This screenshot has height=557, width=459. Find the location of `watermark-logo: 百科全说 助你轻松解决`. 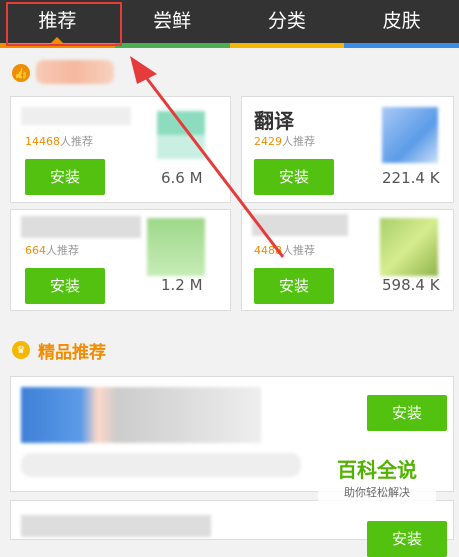

watermark-logo: 百科全说 助你轻松解决 is located at coordinates (377, 481).